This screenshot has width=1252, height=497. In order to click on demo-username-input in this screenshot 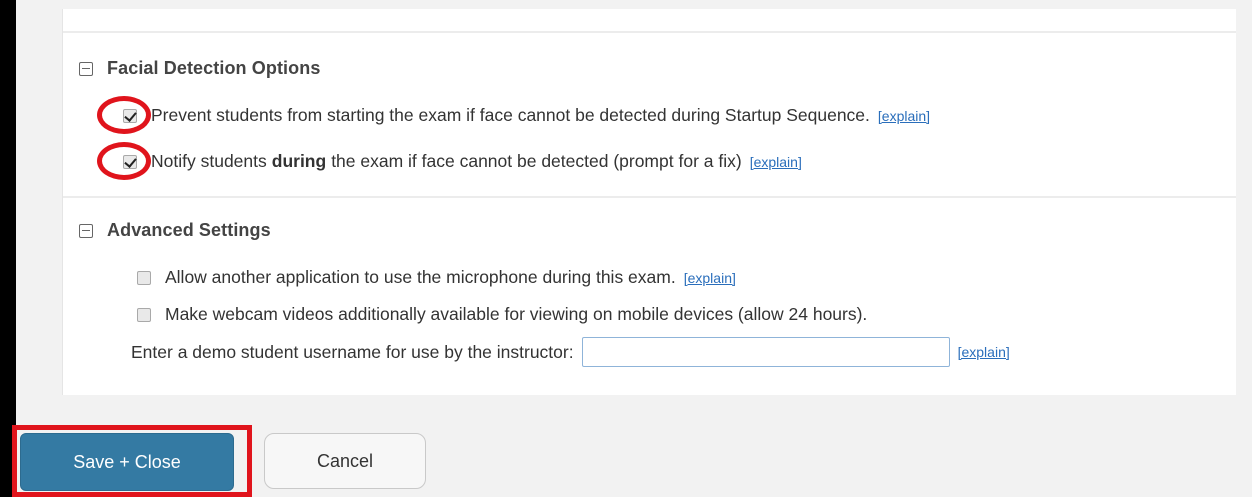, I will do `click(765, 352)`.